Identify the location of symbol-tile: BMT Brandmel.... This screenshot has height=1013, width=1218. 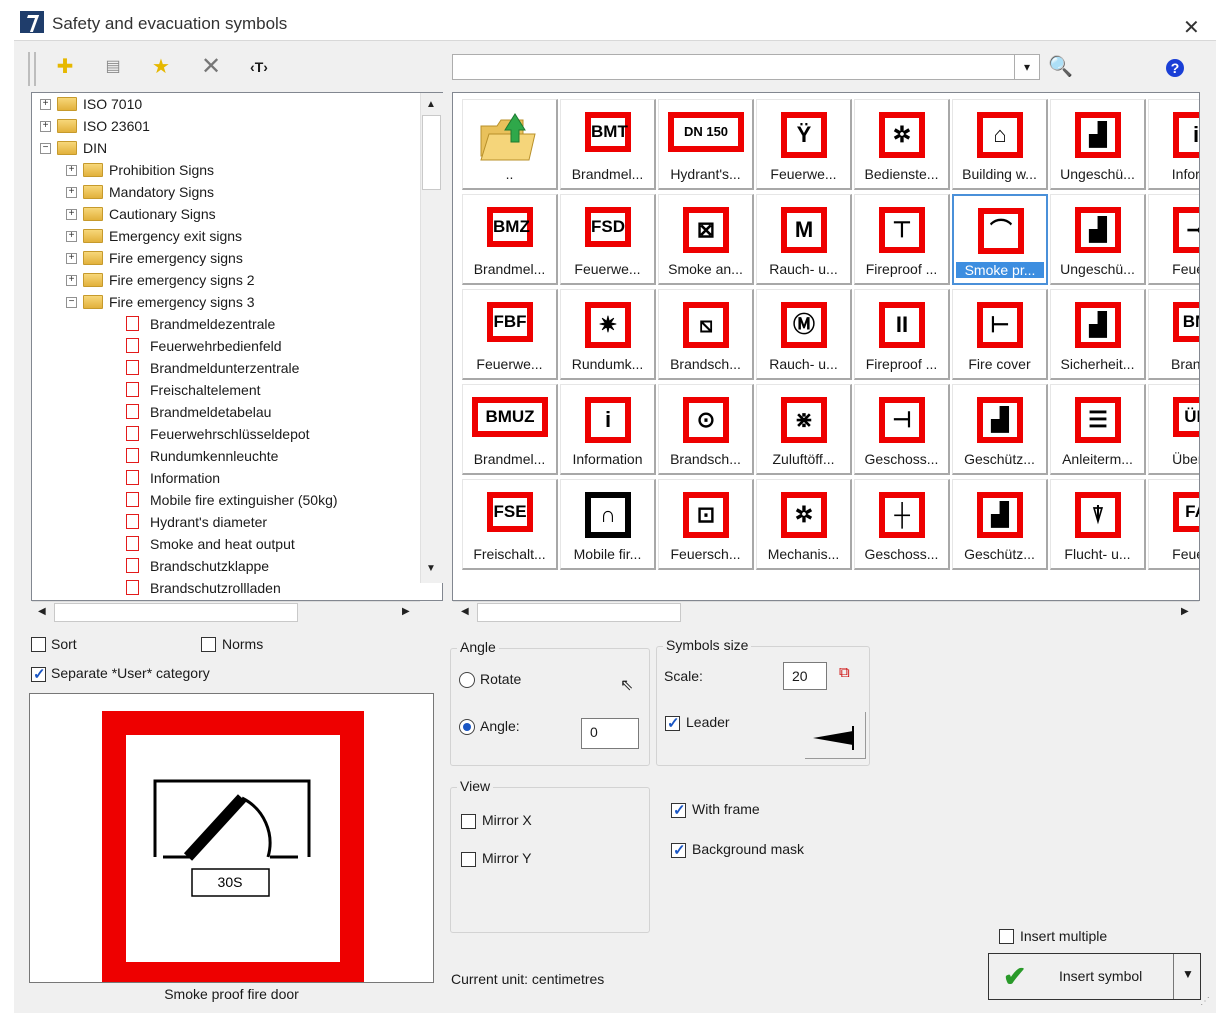
(608, 144).